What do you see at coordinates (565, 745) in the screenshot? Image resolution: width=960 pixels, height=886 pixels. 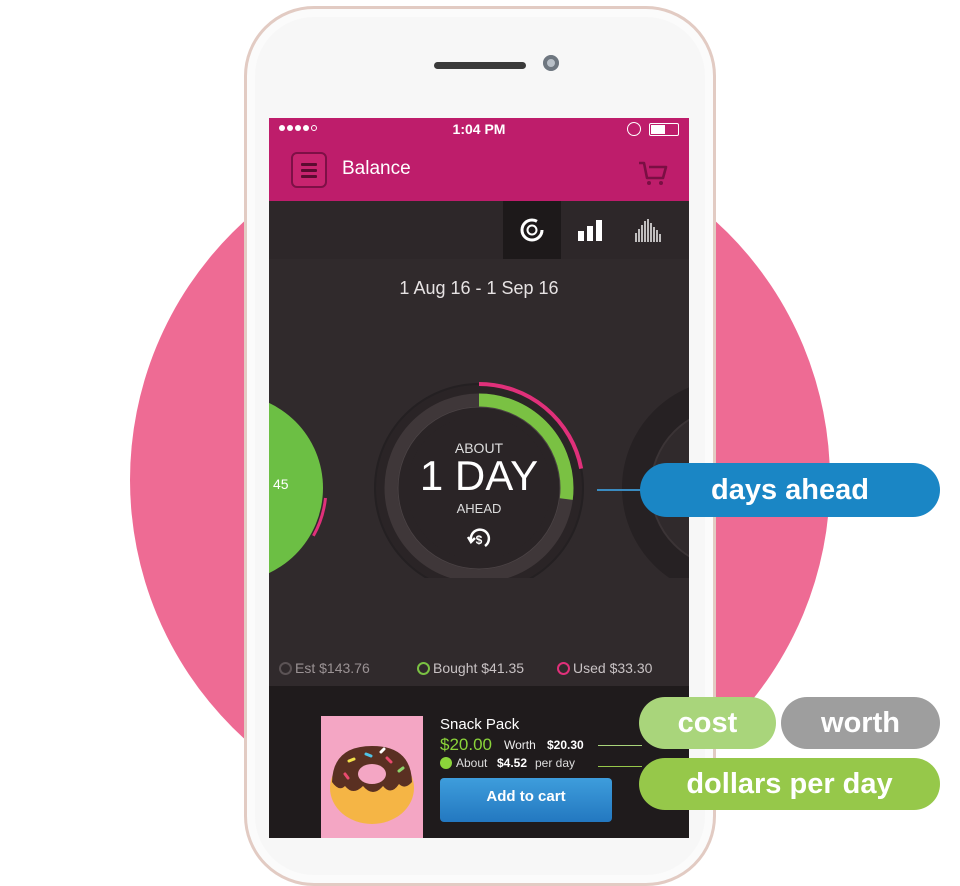 I see `product-worth-value: $20.30` at bounding box center [565, 745].